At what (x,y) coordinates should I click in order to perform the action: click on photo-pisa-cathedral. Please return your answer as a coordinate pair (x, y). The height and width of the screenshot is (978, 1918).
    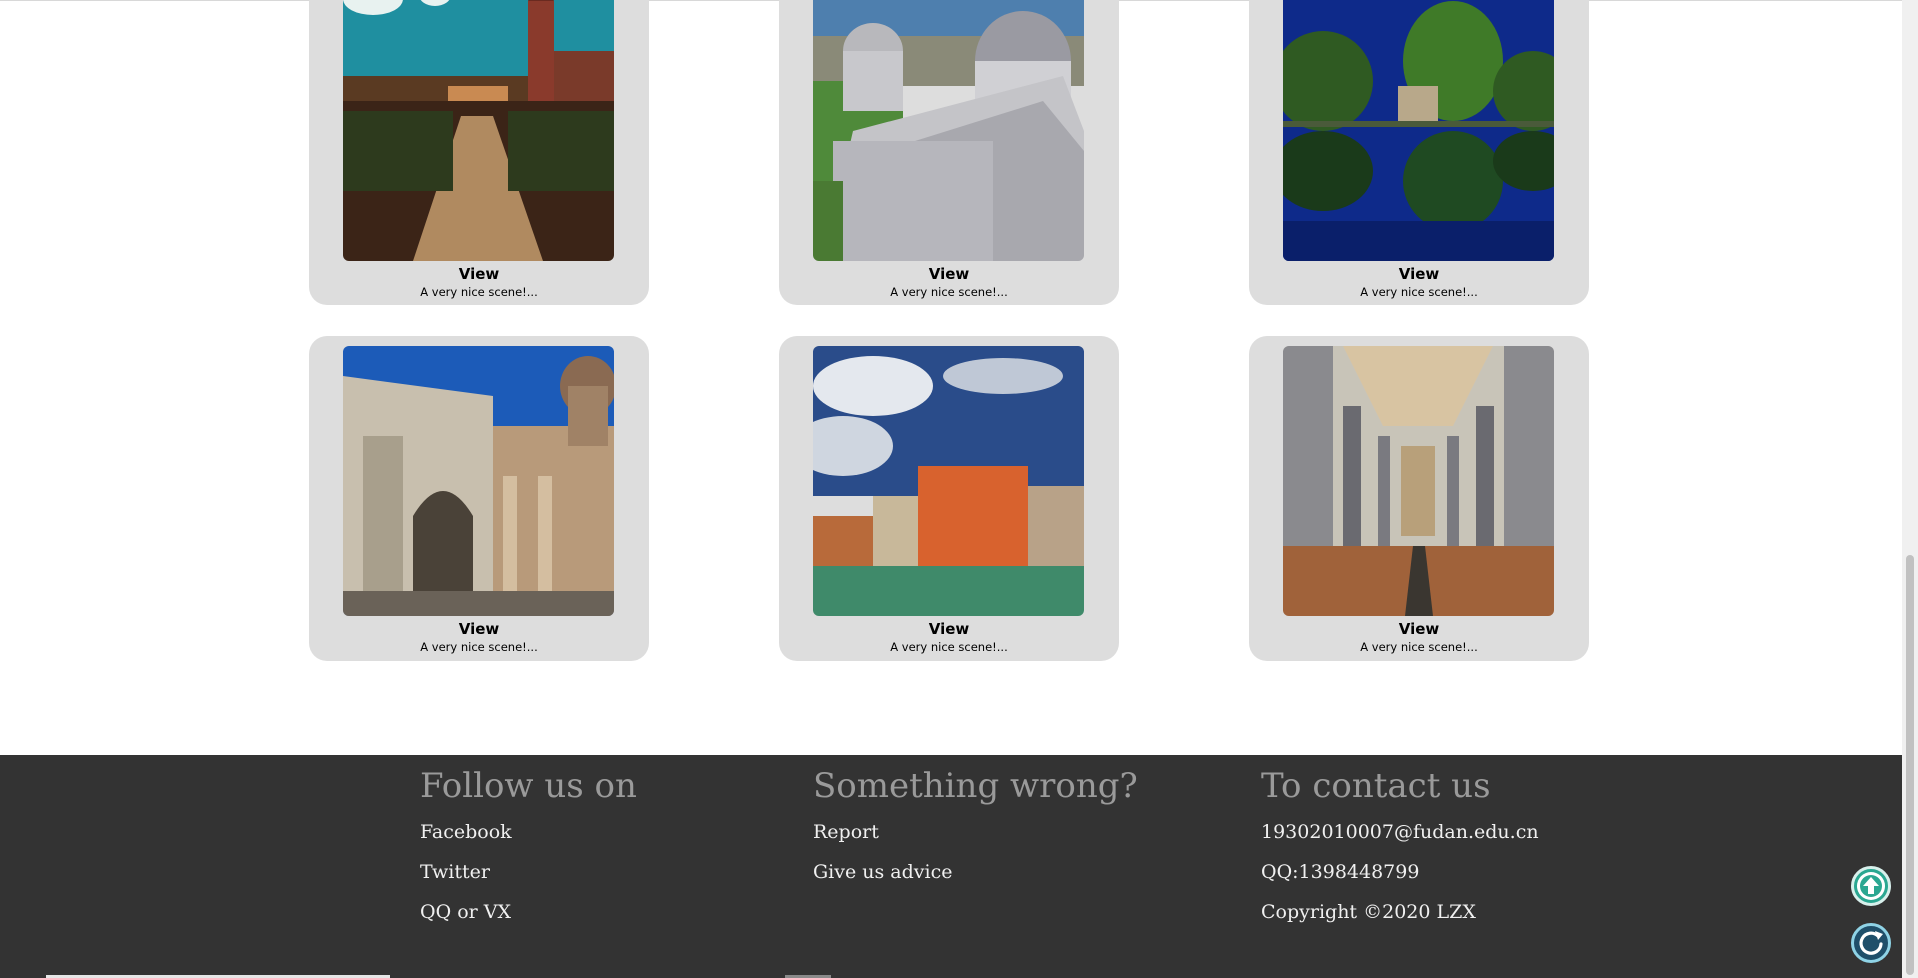
    Looking at the image, I should click on (948, 130).